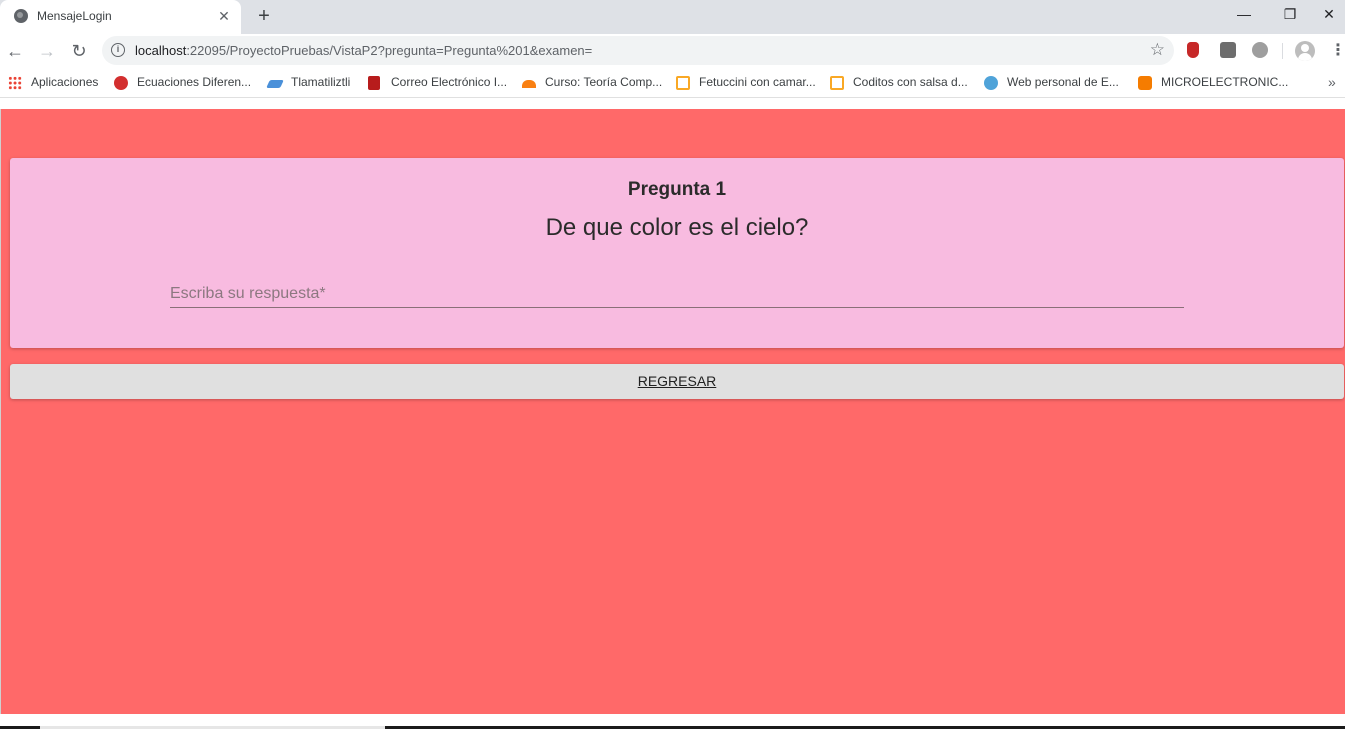 The height and width of the screenshot is (729, 1345). What do you see at coordinates (47, 51) in the screenshot?
I see `forward-button: →` at bounding box center [47, 51].